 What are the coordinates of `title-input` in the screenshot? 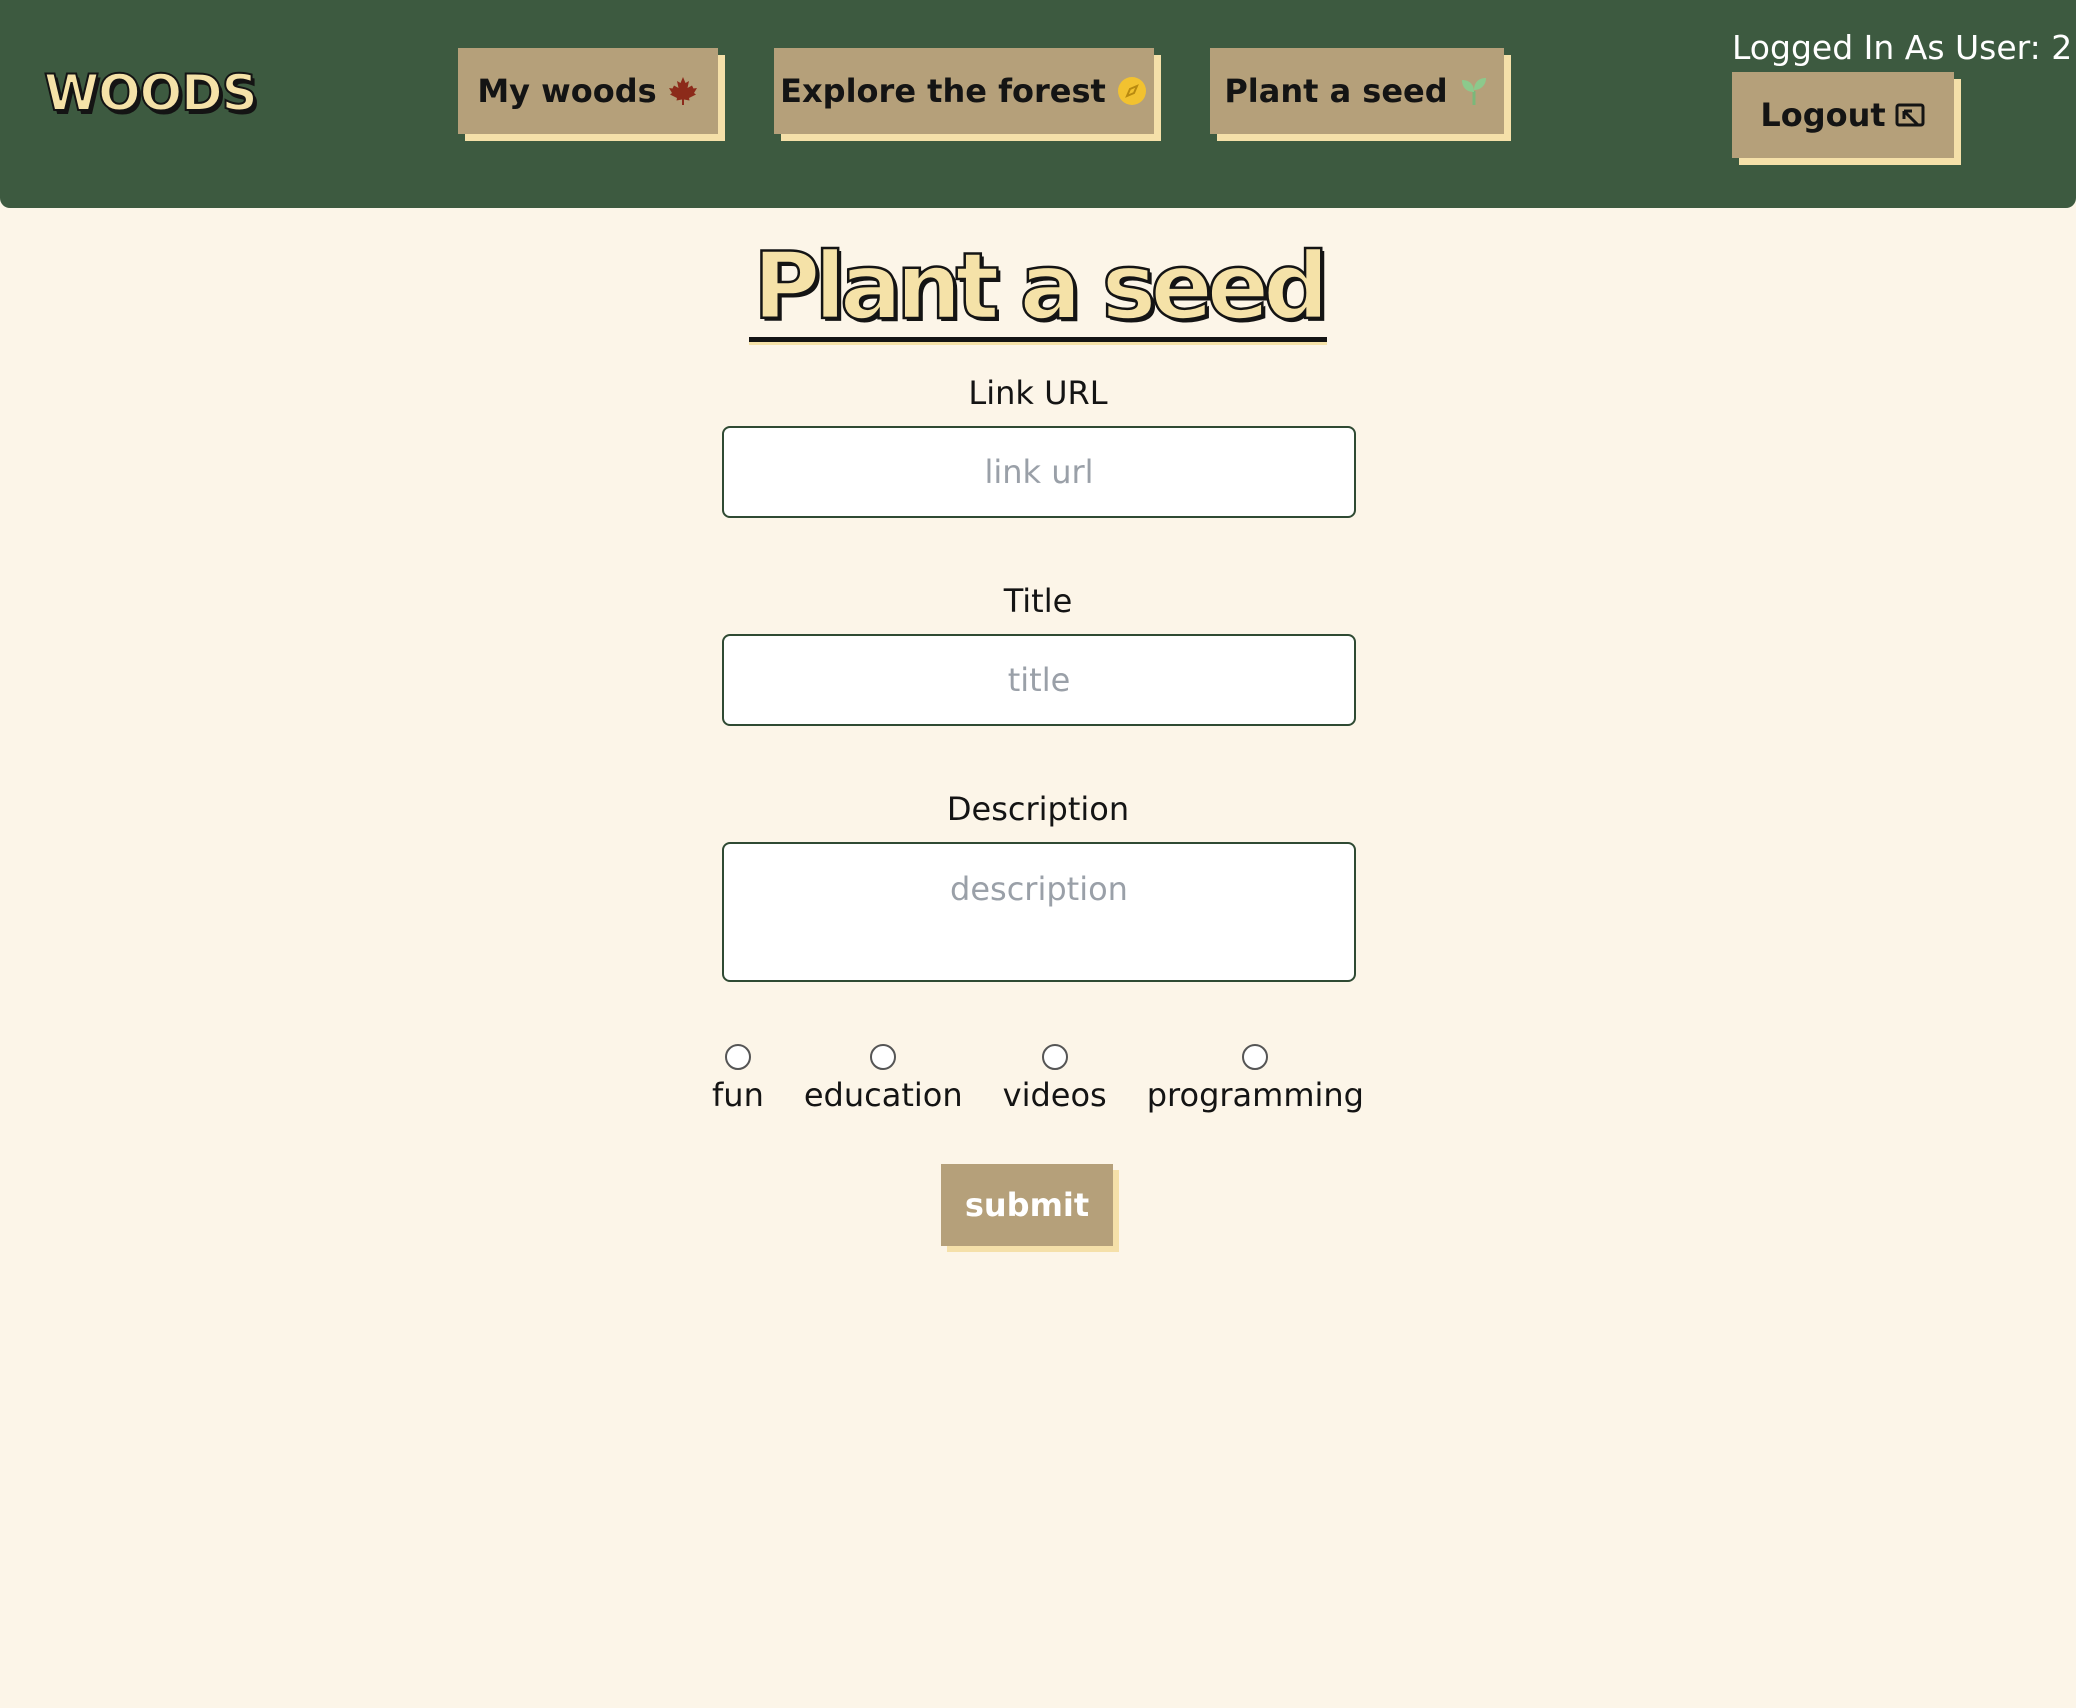 It's located at (1039, 680).